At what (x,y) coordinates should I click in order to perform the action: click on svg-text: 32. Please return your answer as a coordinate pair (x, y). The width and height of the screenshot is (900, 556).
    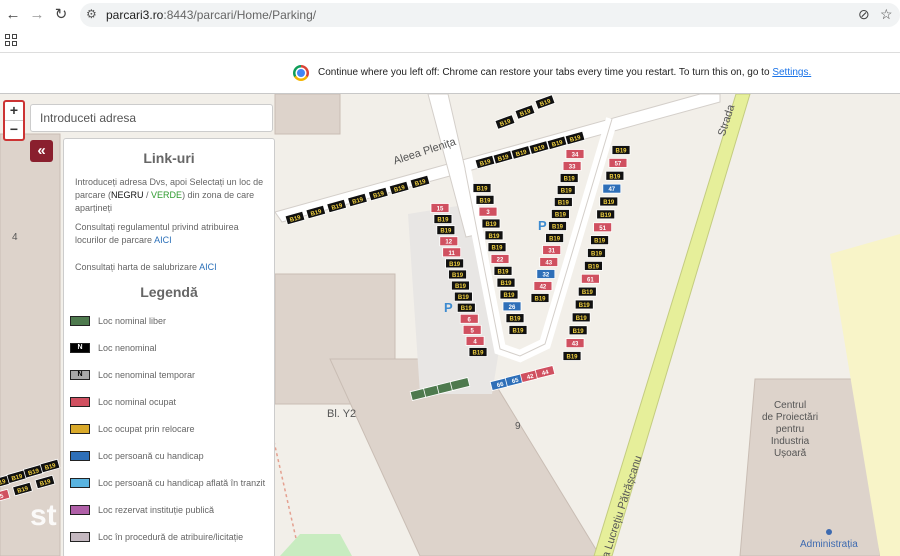
    Looking at the image, I should click on (545, 276).